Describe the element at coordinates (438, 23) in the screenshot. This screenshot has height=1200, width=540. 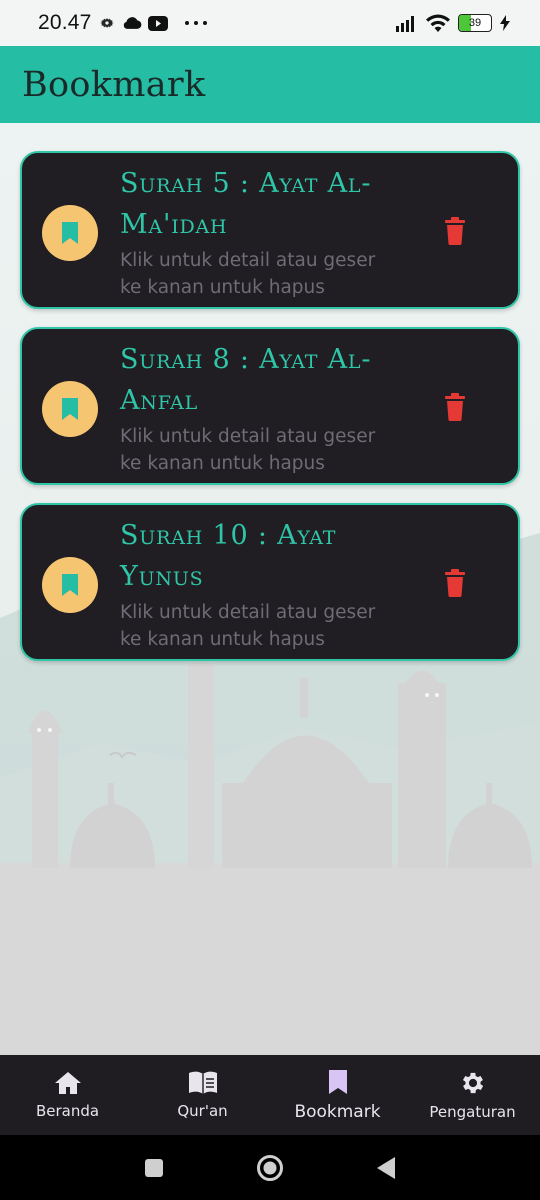
I see `wifi-icon` at that location.